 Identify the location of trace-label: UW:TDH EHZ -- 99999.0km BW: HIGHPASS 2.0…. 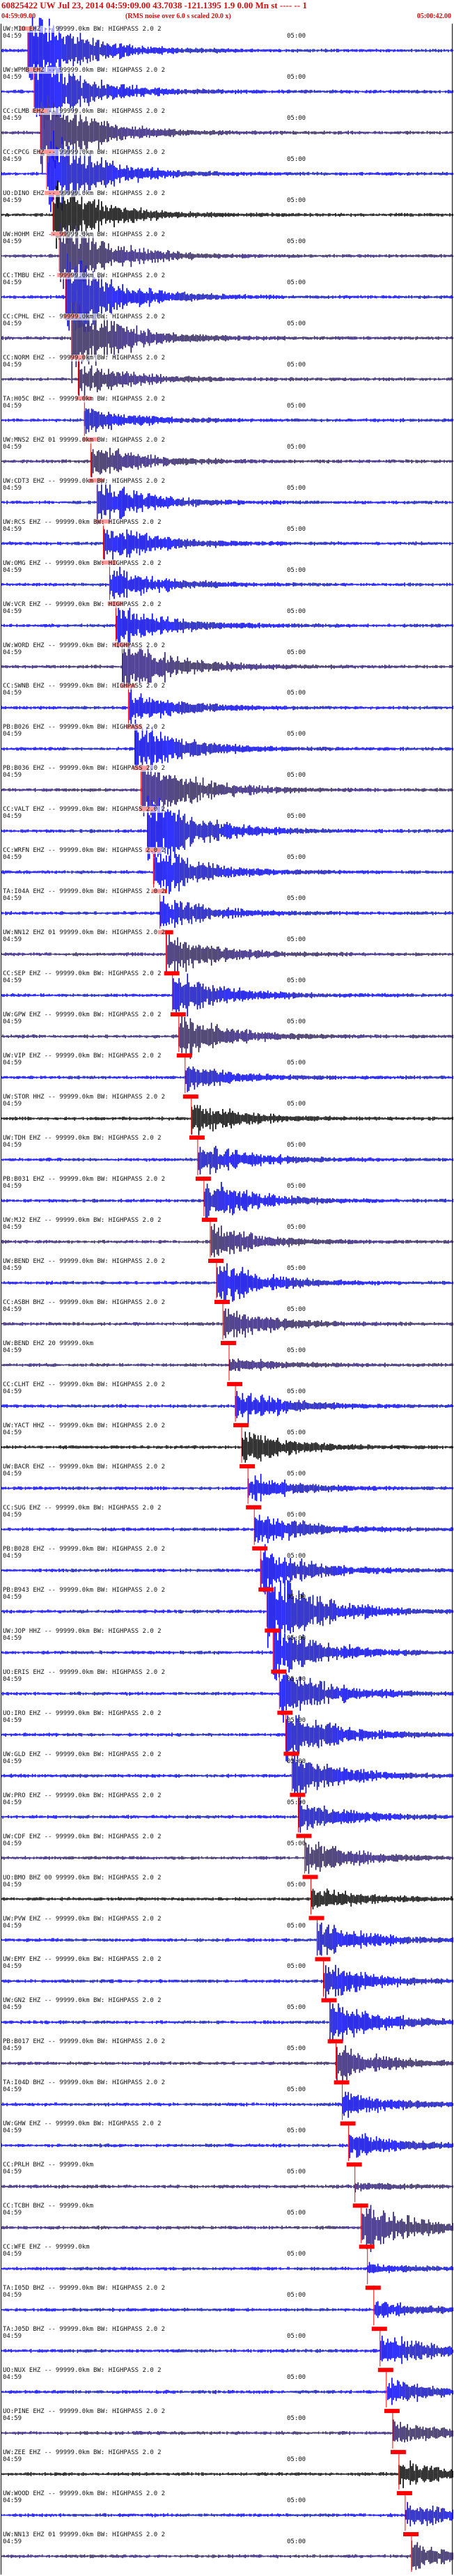
(82, 1138).